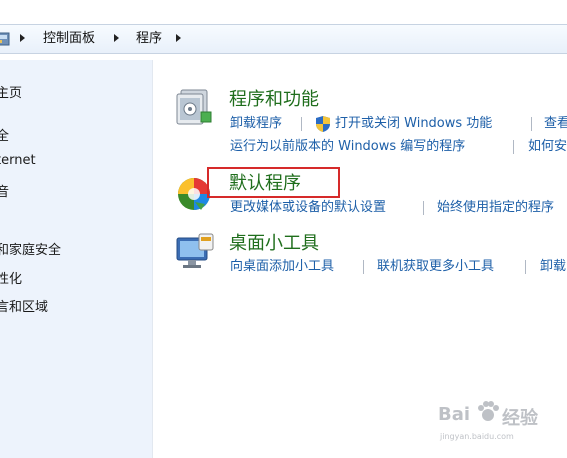 This screenshot has height=458, width=567. I want to click on uac-shield-icon, so click(323, 124).